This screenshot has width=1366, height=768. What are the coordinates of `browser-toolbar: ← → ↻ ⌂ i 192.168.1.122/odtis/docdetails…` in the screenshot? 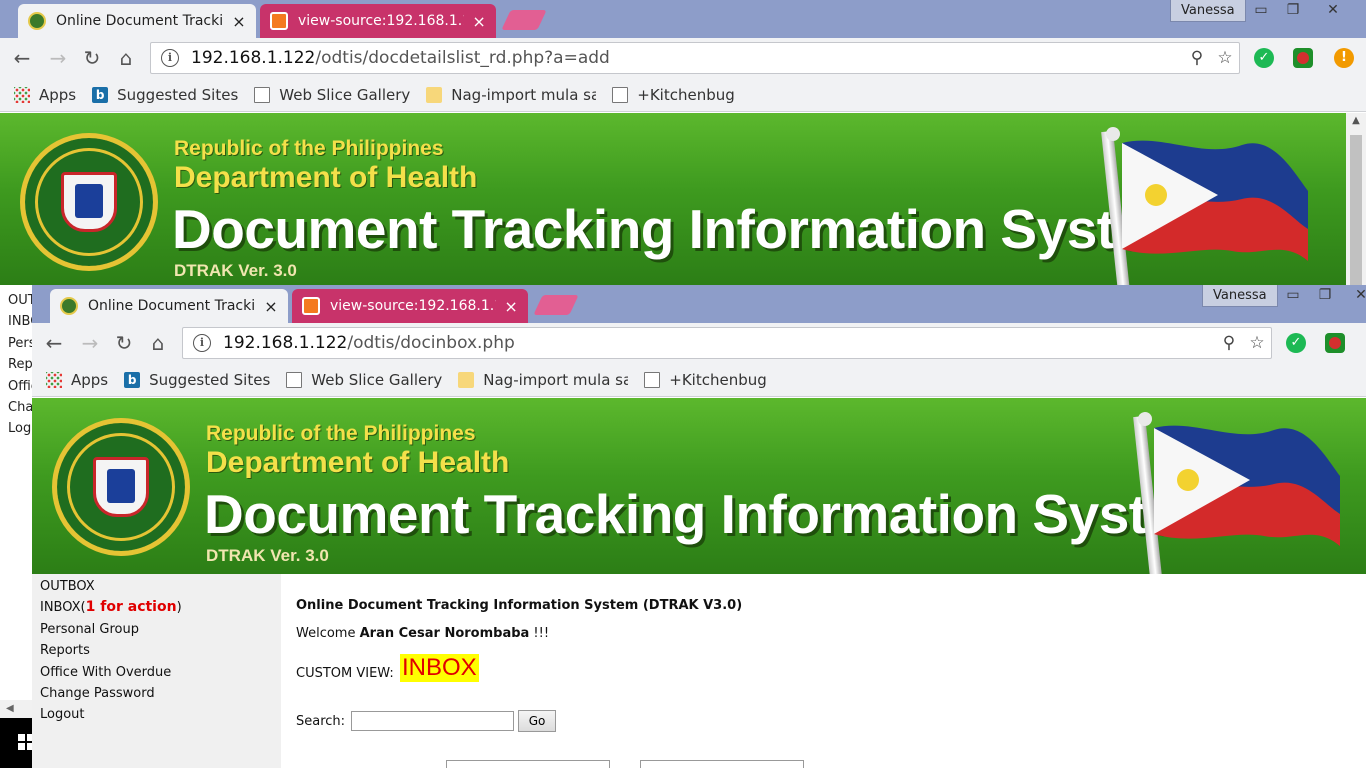 It's located at (683, 58).